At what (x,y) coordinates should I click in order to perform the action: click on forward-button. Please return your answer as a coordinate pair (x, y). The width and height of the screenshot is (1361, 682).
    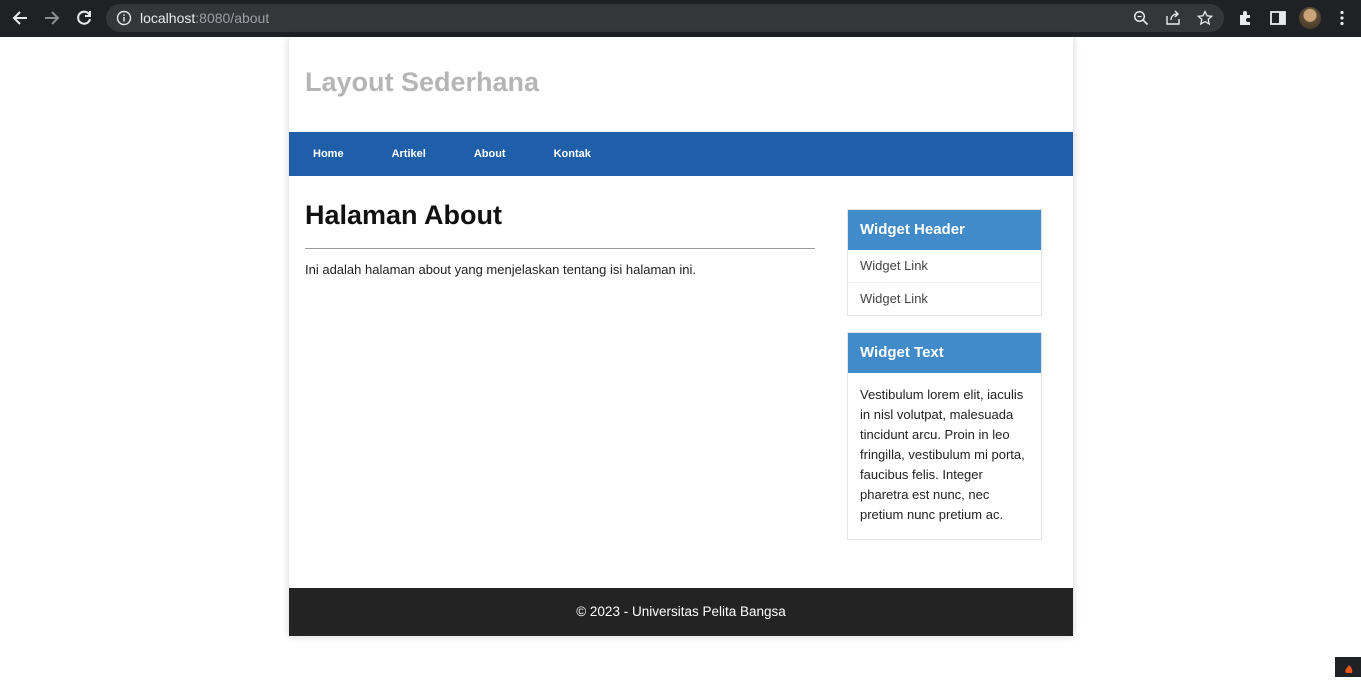
    Looking at the image, I should click on (52, 18).